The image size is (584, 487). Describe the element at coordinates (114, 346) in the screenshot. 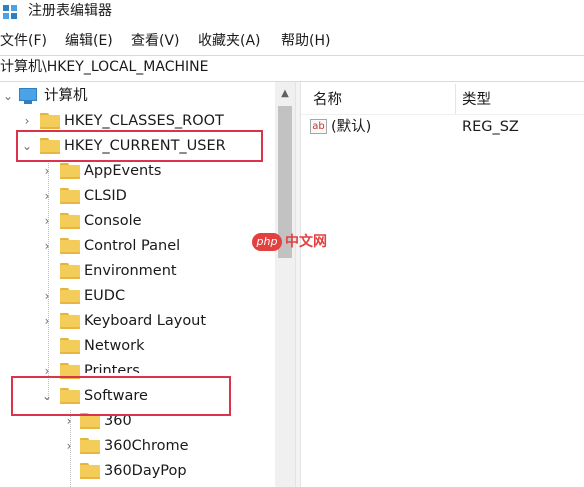

I see `tree-item-network: Network` at that location.